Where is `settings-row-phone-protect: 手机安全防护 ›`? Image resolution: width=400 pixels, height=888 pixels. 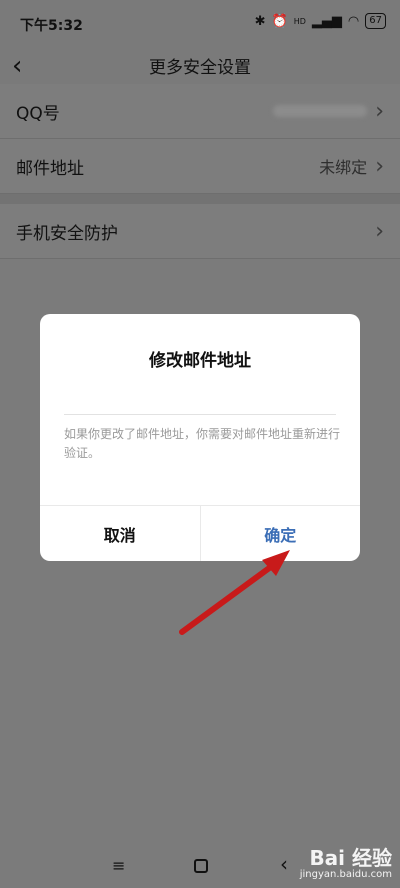
settings-row-phone-protect: 手机安全防护 › is located at coordinates (200, 231).